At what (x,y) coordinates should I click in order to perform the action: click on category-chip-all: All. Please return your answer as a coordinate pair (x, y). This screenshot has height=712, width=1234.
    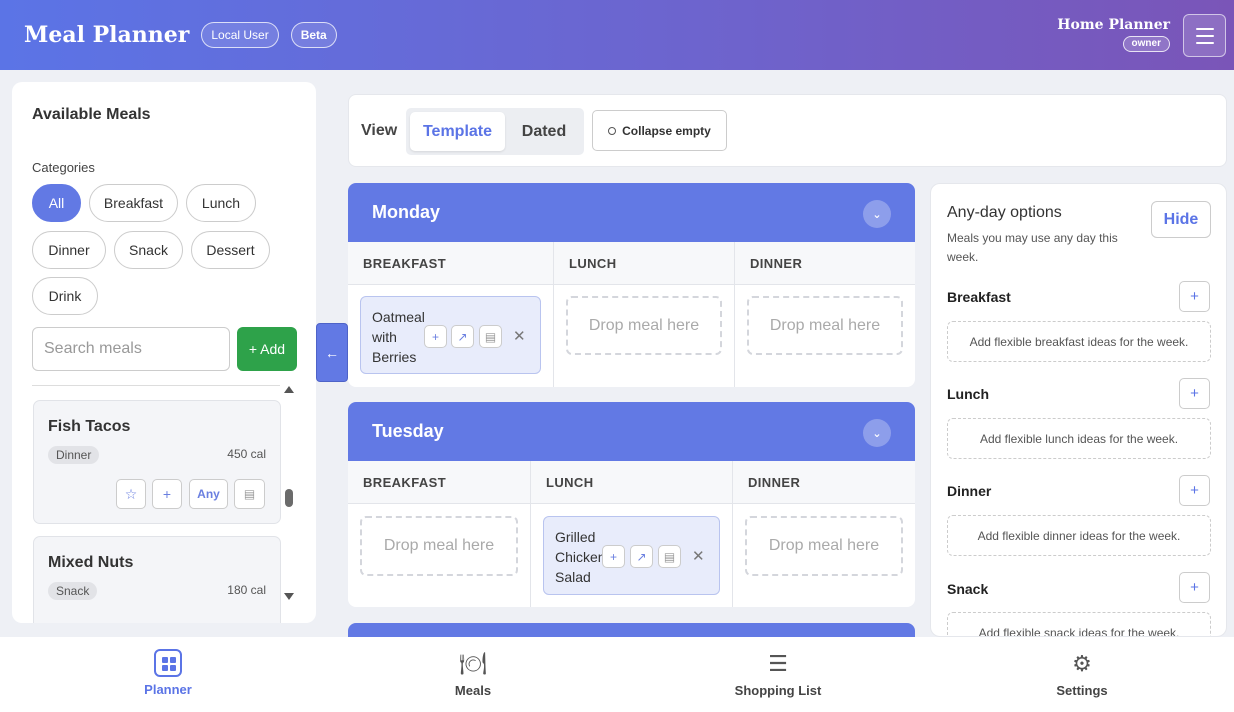
    Looking at the image, I should click on (56, 203).